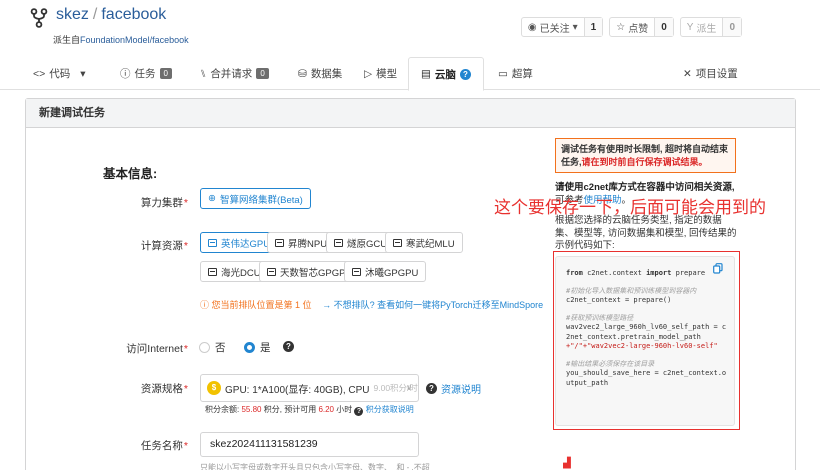 The image size is (820, 470). What do you see at coordinates (309, 388) in the screenshot?
I see `spec-select: $ GPU: 1*A100(显存: 40GB), CPU 9.00积分/时 ∨` at bounding box center [309, 388].